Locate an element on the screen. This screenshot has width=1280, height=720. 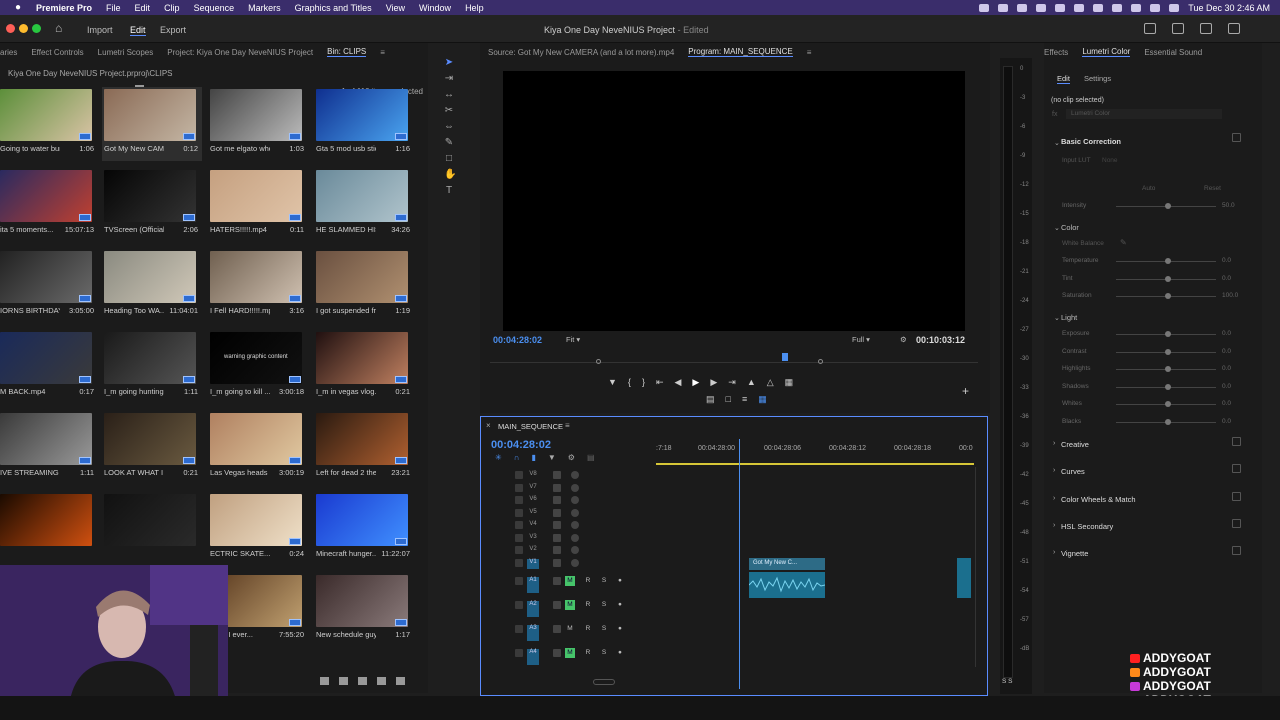
list-view-icon is located at coordinates (324, 681).